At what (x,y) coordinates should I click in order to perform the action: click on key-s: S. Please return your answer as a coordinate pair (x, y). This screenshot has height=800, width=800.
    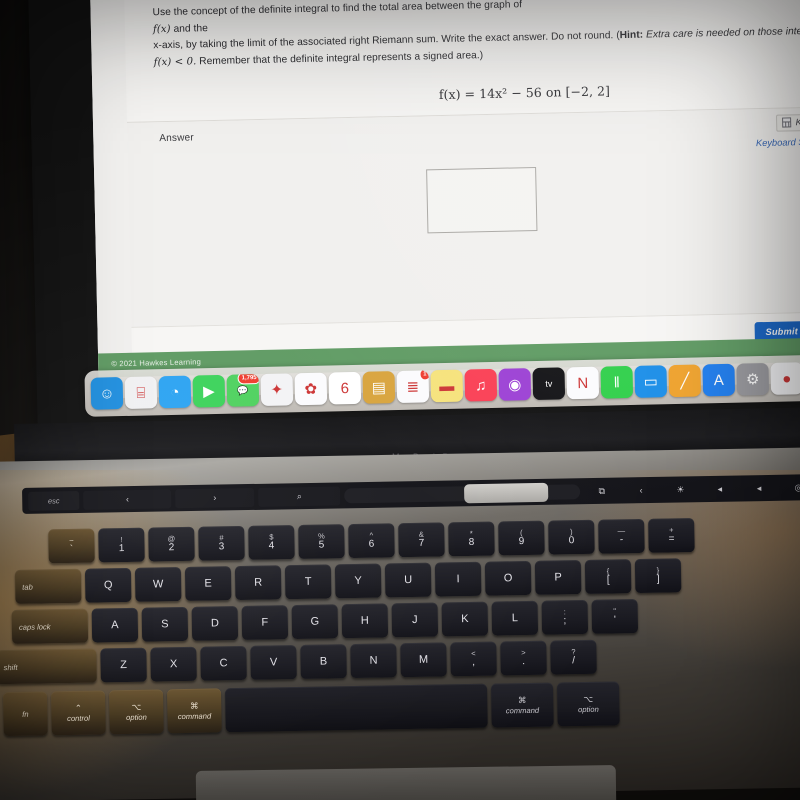
    Looking at the image, I should click on (165, 624).